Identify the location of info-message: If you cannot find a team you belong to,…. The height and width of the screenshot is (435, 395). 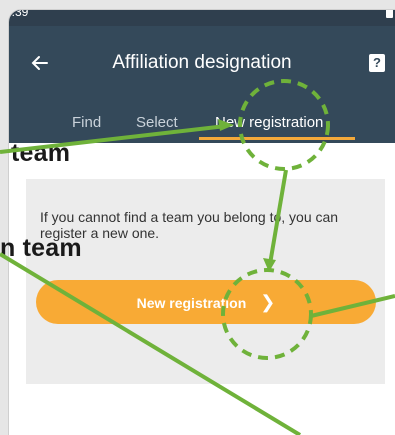
(189, 225).